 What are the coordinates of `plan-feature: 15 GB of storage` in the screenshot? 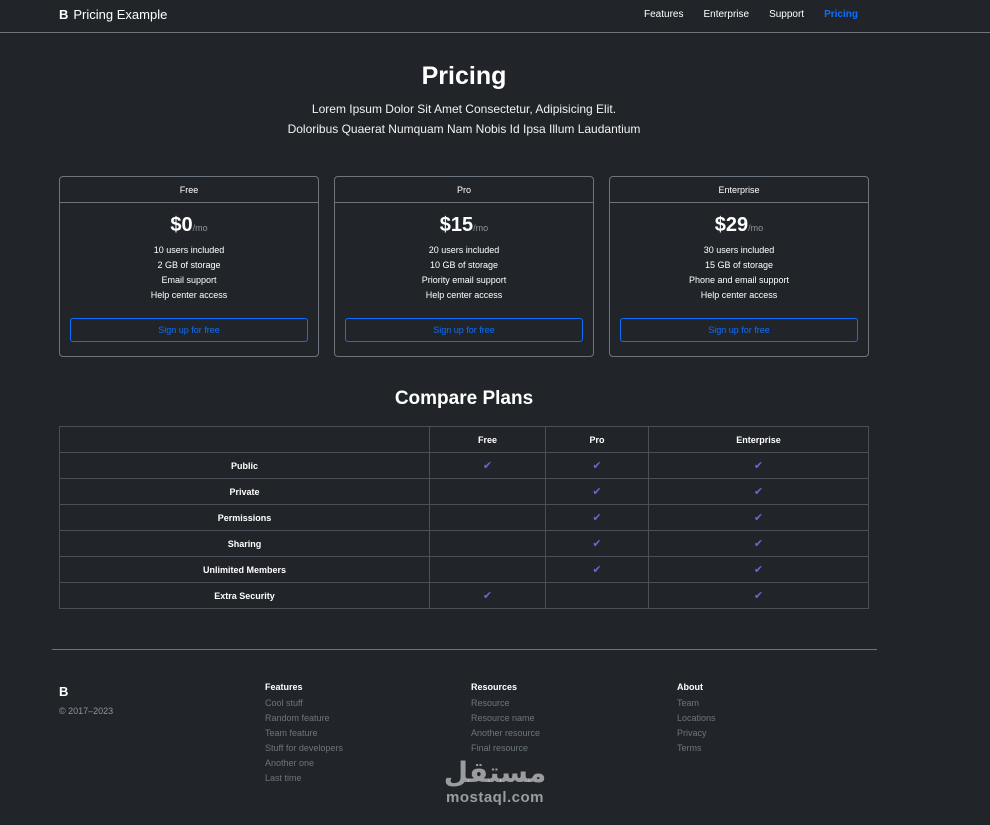 It's located at (739, 265).